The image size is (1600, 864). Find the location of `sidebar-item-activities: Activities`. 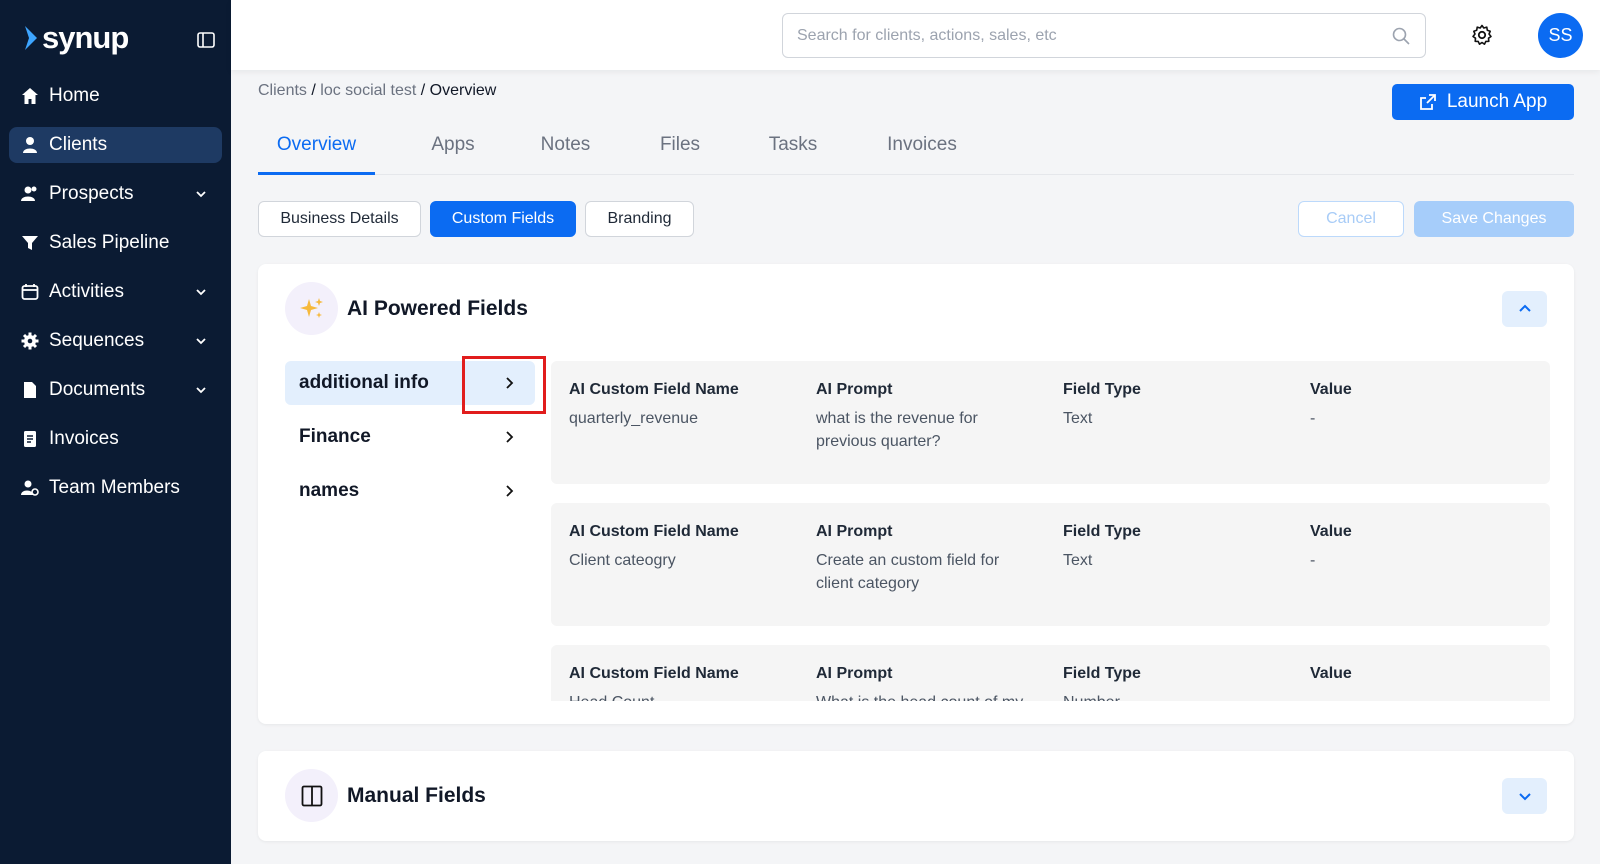

sidebar-item-activities: Activities is located at coordinates (115, 292).